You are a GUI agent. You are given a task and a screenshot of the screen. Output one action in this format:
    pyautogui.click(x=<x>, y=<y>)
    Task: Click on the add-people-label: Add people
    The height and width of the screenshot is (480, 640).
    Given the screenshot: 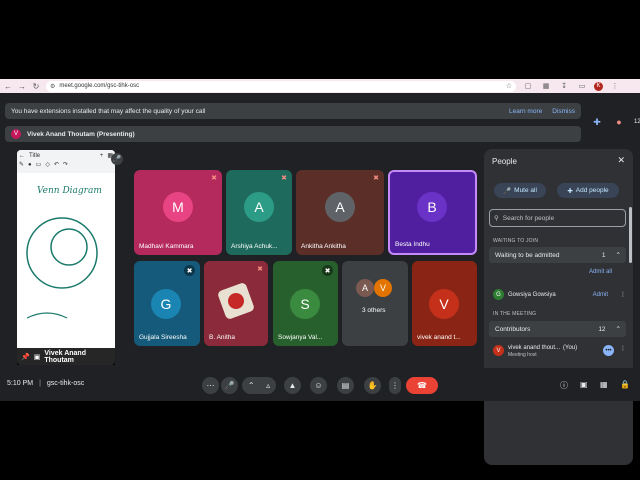 What is the action you would take?
    pyautogui.click(x=592, y=190)
    